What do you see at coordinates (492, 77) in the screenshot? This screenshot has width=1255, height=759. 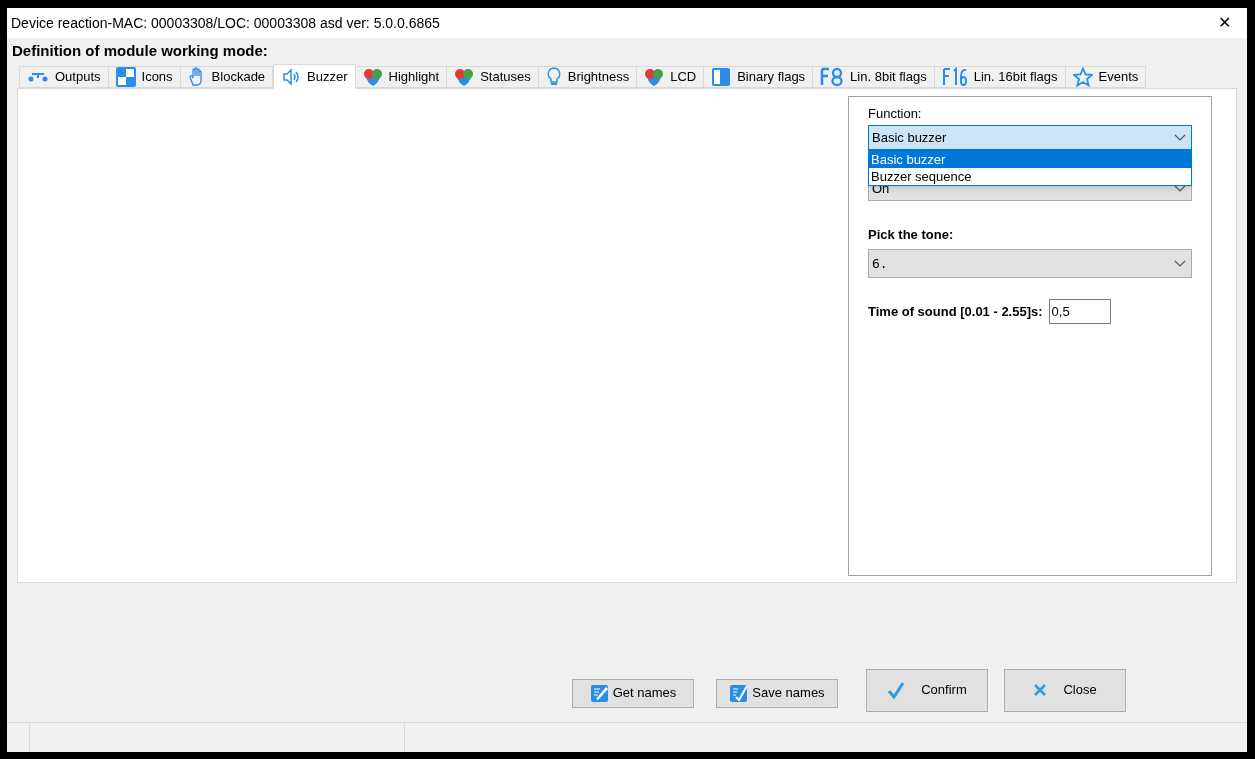 I see `tab: Statuses` at bounding box center [492, 77].